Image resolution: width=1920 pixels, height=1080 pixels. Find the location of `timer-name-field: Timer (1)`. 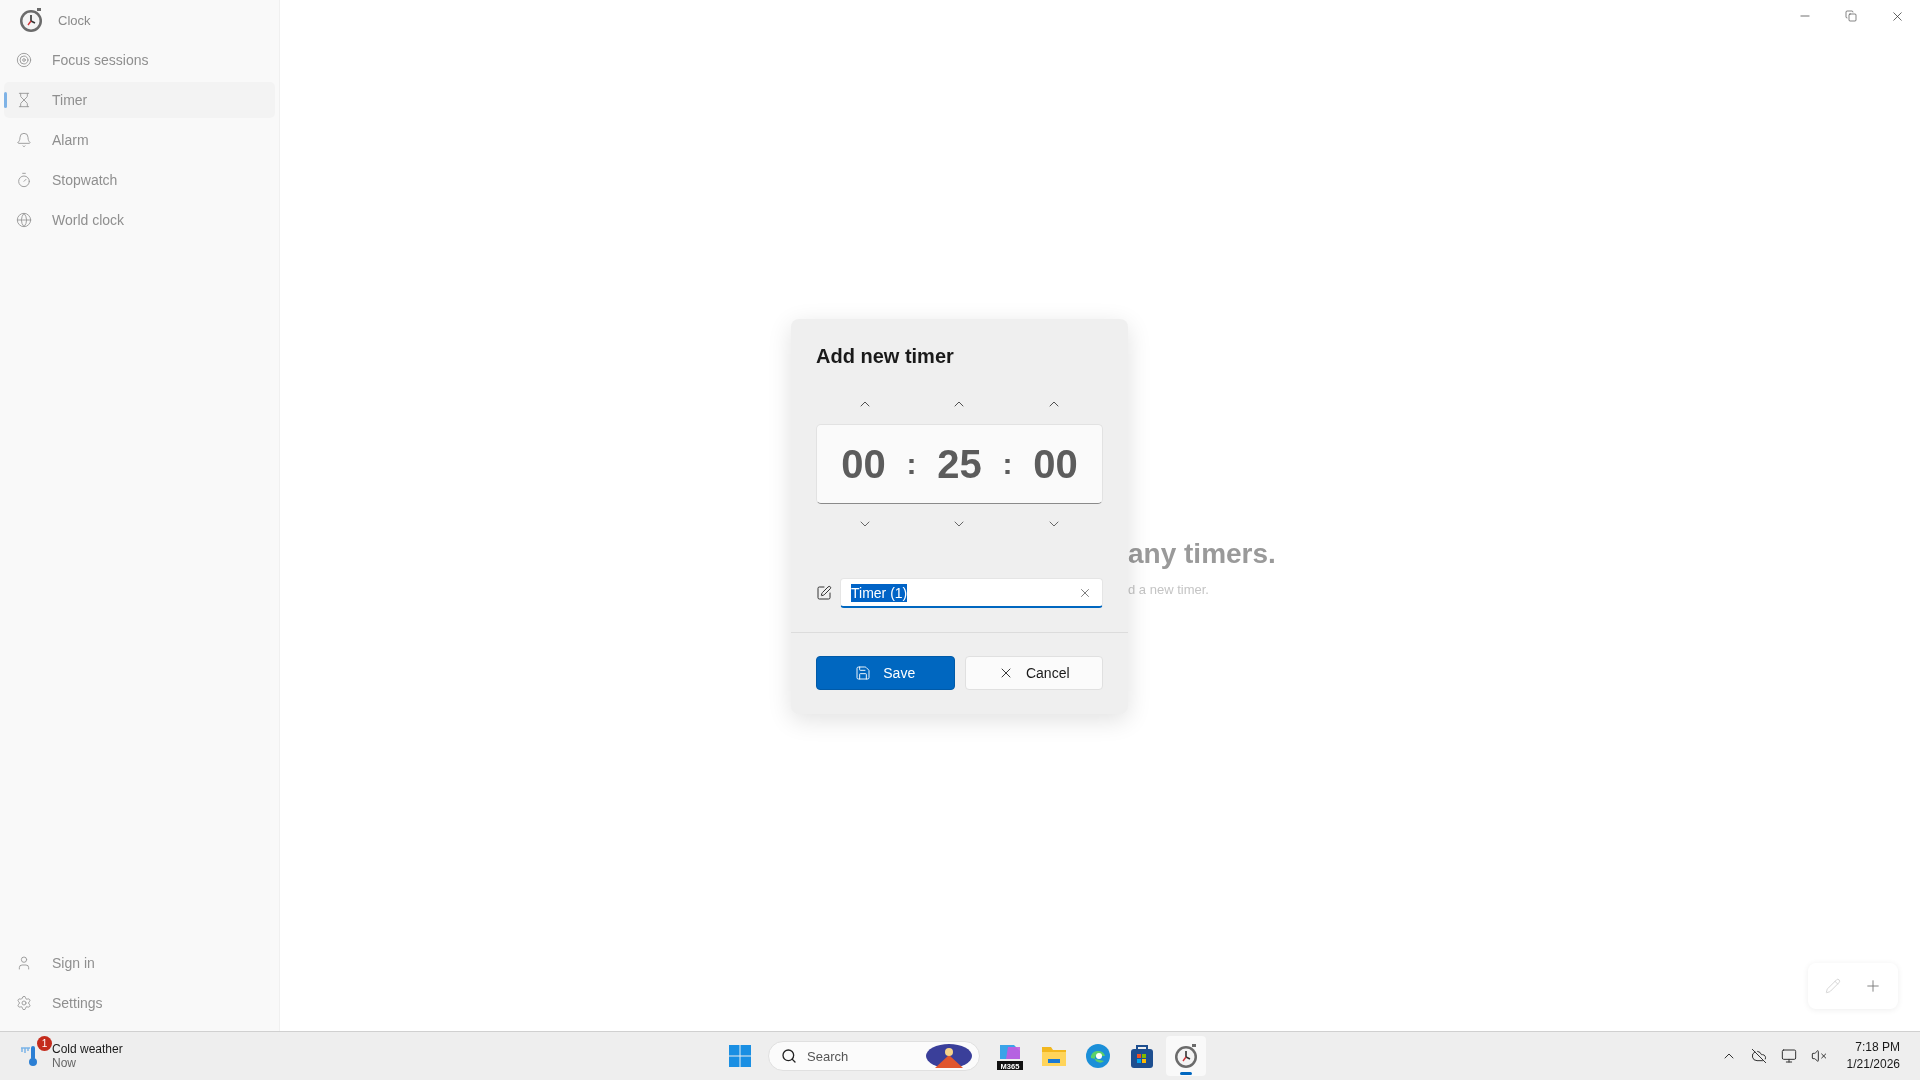

timer-name-field: Timer (1) is located at coordinates (971, 593).